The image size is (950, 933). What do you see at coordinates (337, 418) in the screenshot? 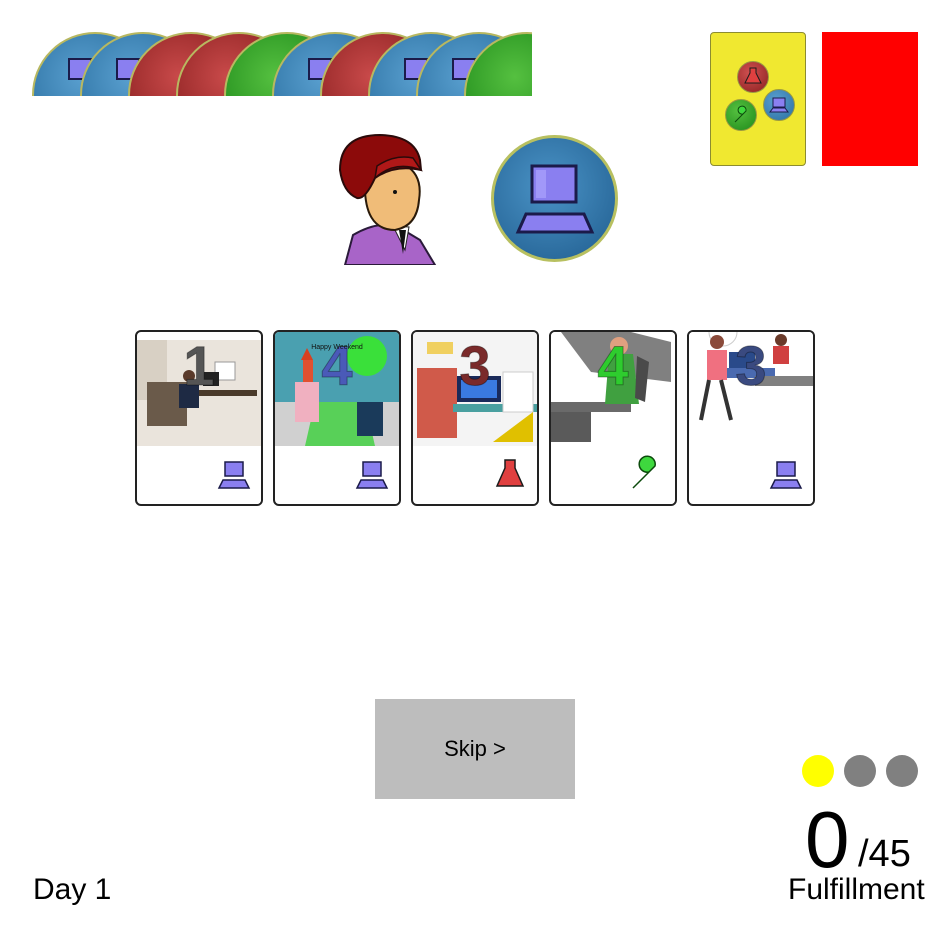
I see `hand-card-2: Happy Weekend 4` at bounding box center [337, 418].